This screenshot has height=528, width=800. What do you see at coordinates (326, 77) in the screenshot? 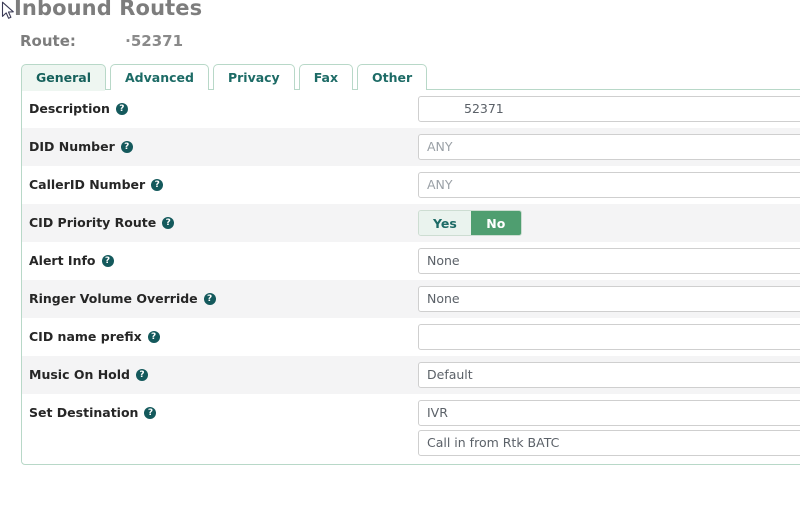
I see `tab-fax: Fax` at bounding box center [326, 77].